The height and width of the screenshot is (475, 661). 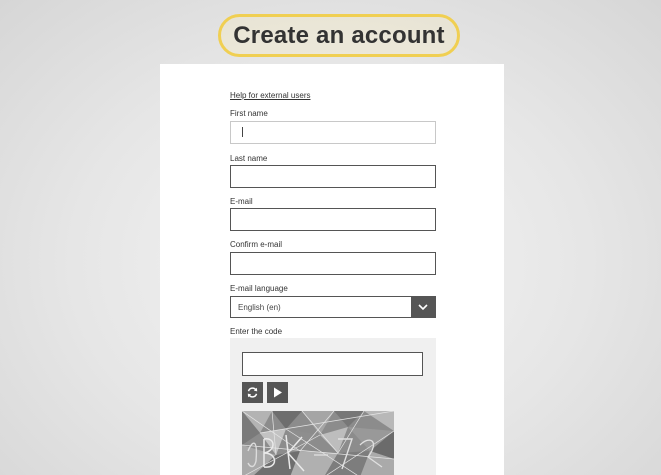 I want to click on play-audio-captcha-button, so click(x=277, y=392).